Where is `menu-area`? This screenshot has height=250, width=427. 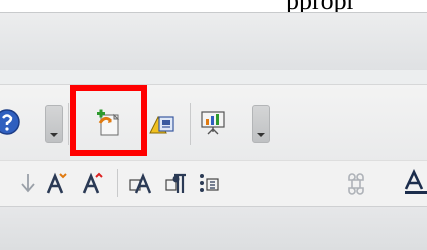 menu-area is located at coordinates (213, 77).